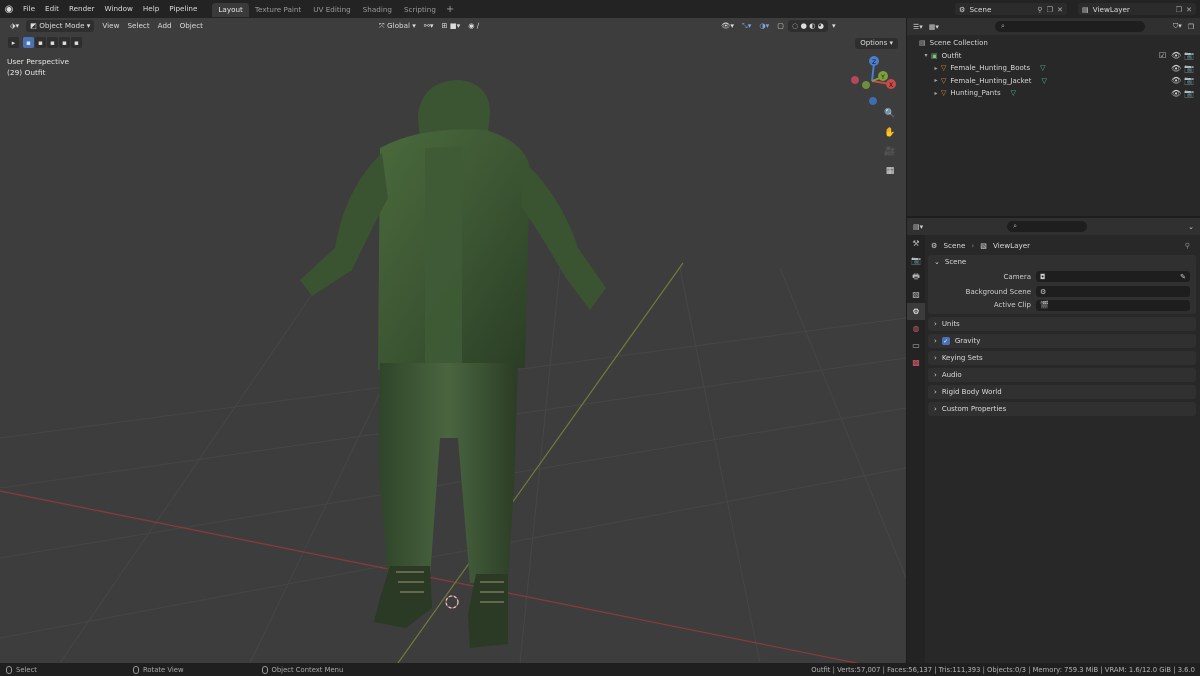 This screenshot has width=1200, height=676. What do you see at coordinates (450, 9) in the screenshot?
I see `add-workspace-icon: +` at bounding box center [450, 9].